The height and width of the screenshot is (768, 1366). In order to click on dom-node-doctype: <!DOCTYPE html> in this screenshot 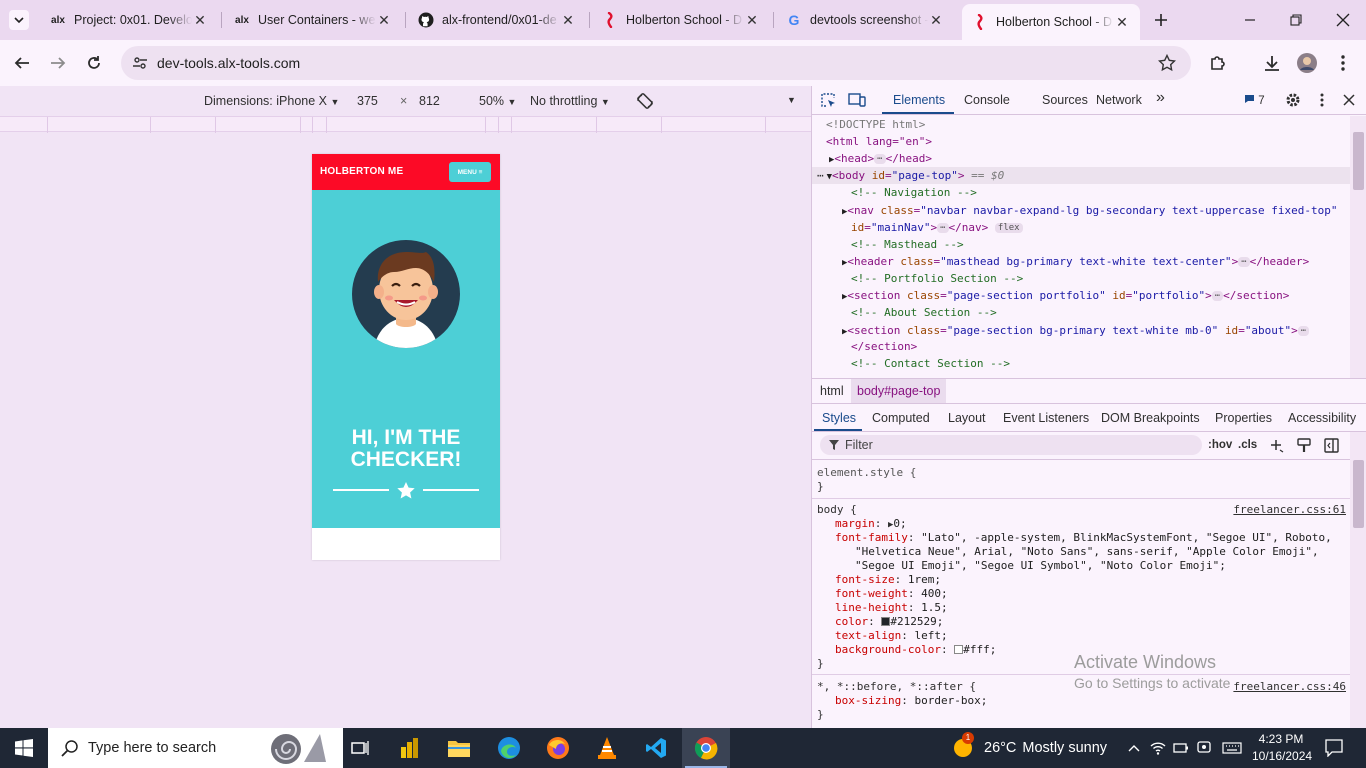, I will do `click(1082, 124)`.